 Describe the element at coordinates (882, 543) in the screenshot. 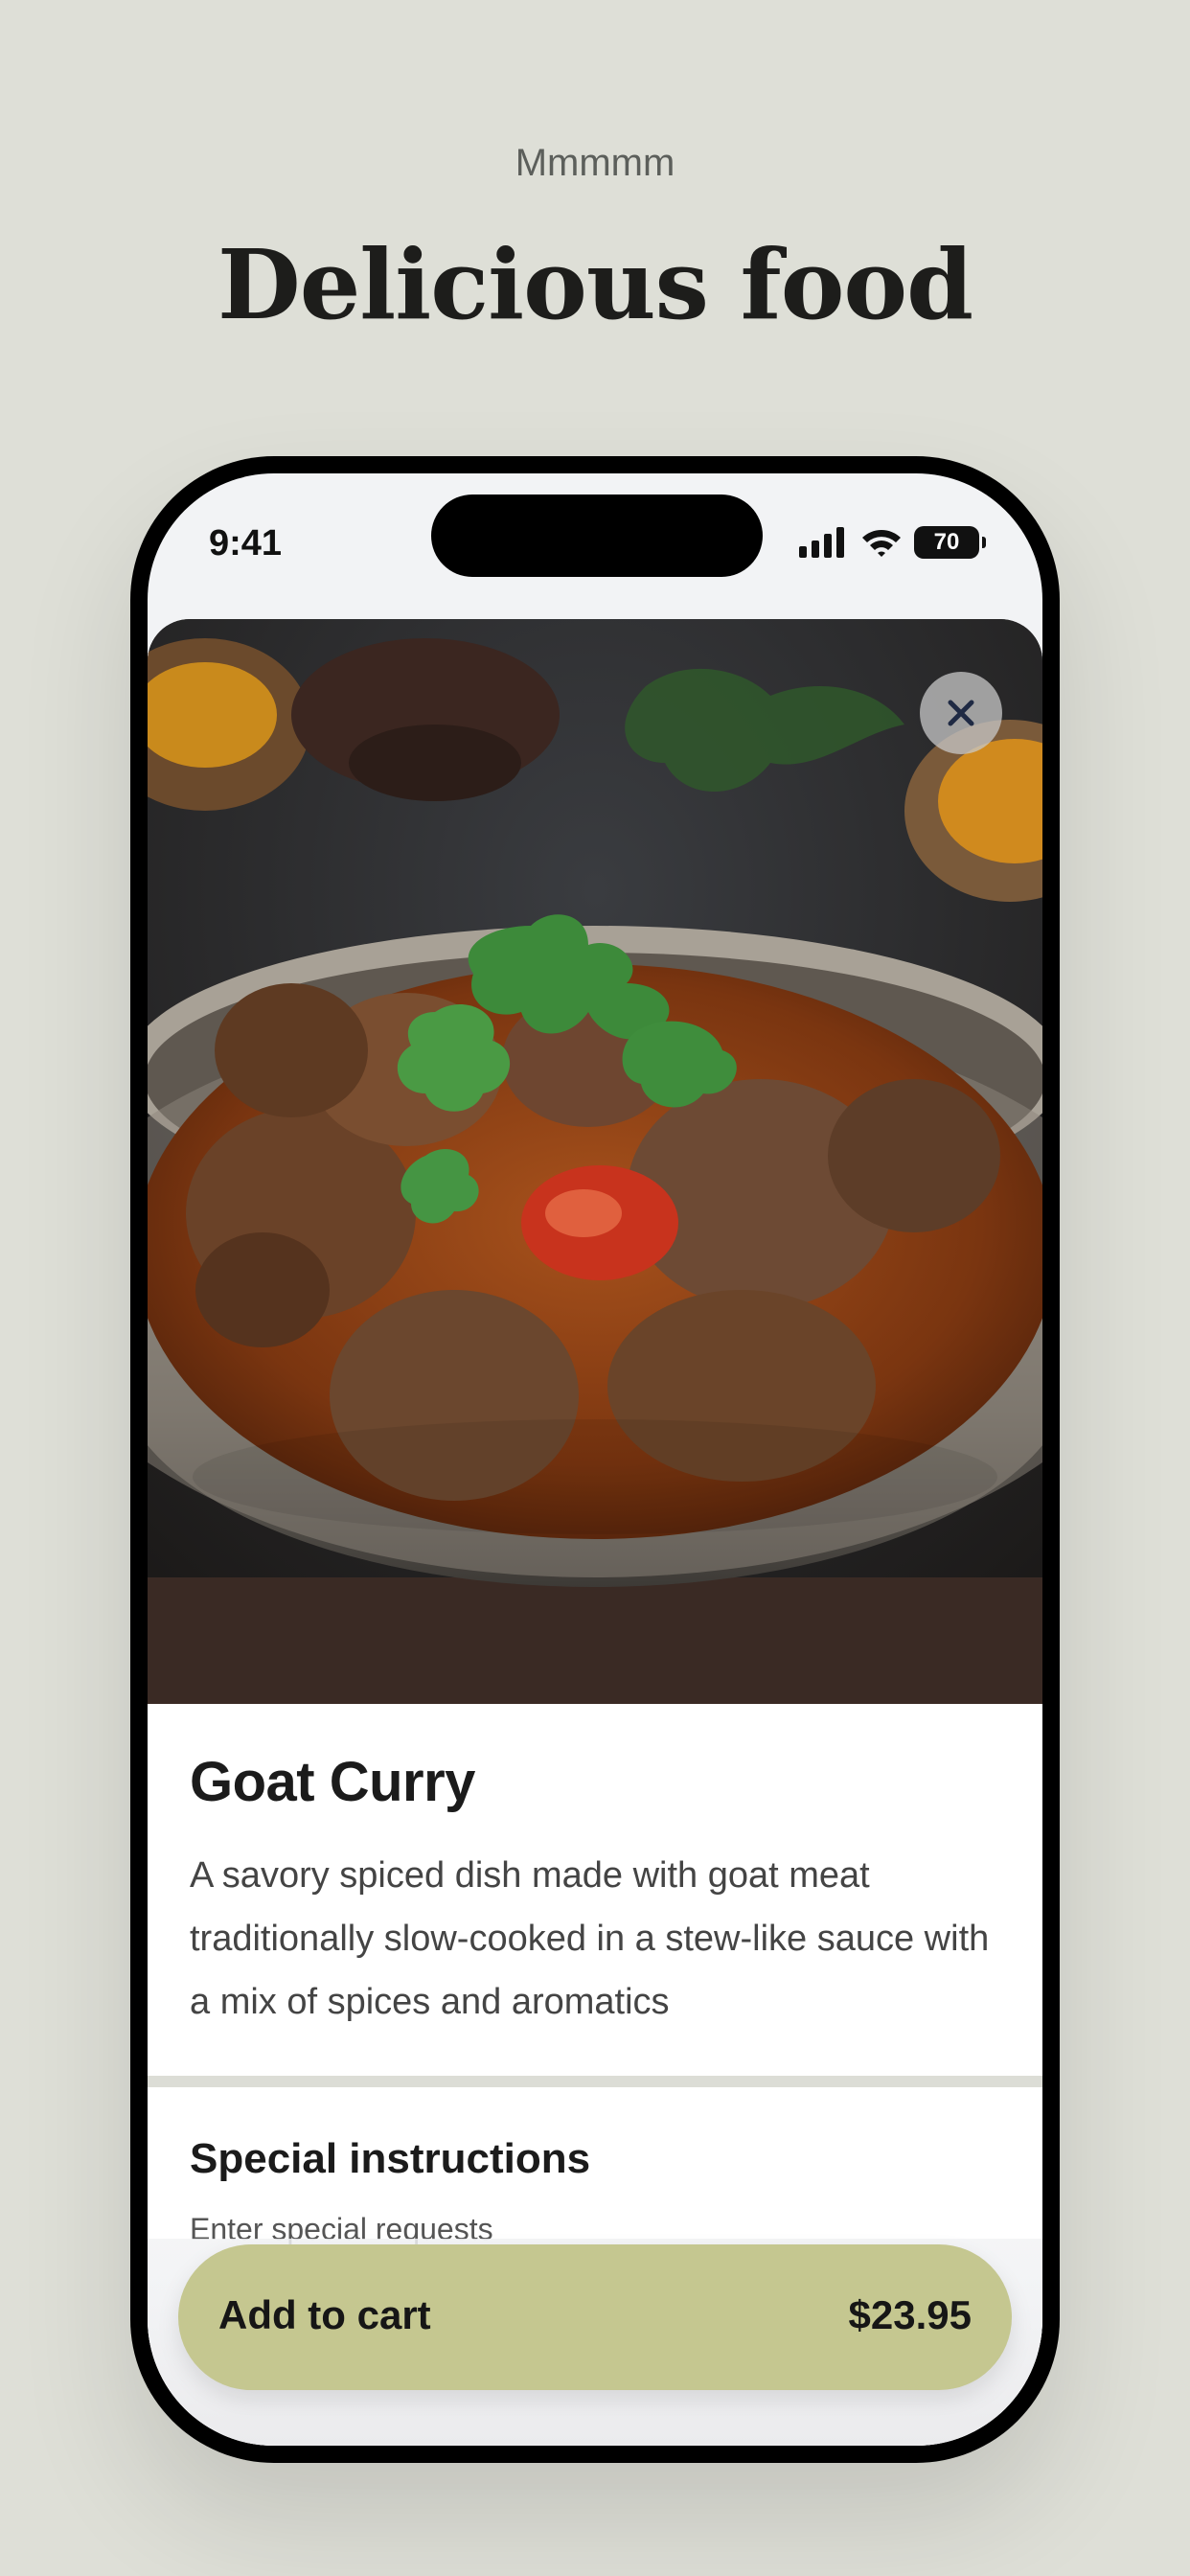

I see `wifi-icon` at that location.